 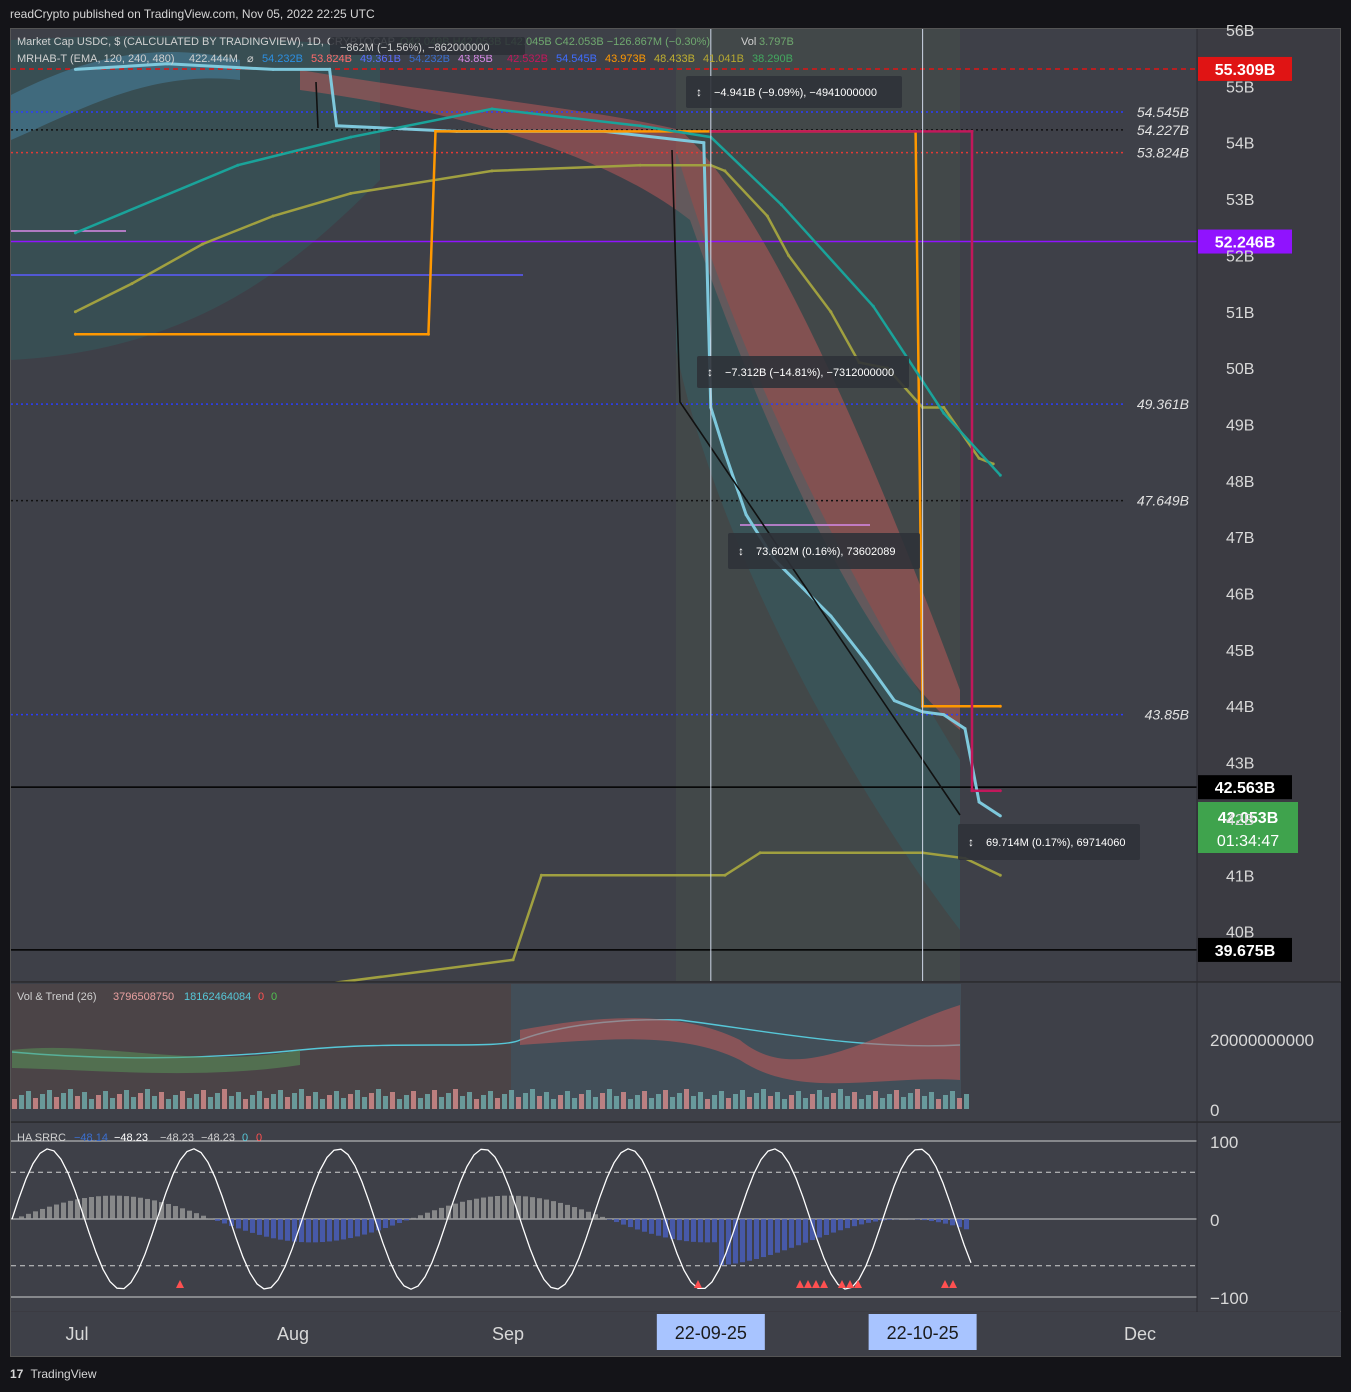 I want to click on legend-vol-label: Vol, so click(x=748, y=42).